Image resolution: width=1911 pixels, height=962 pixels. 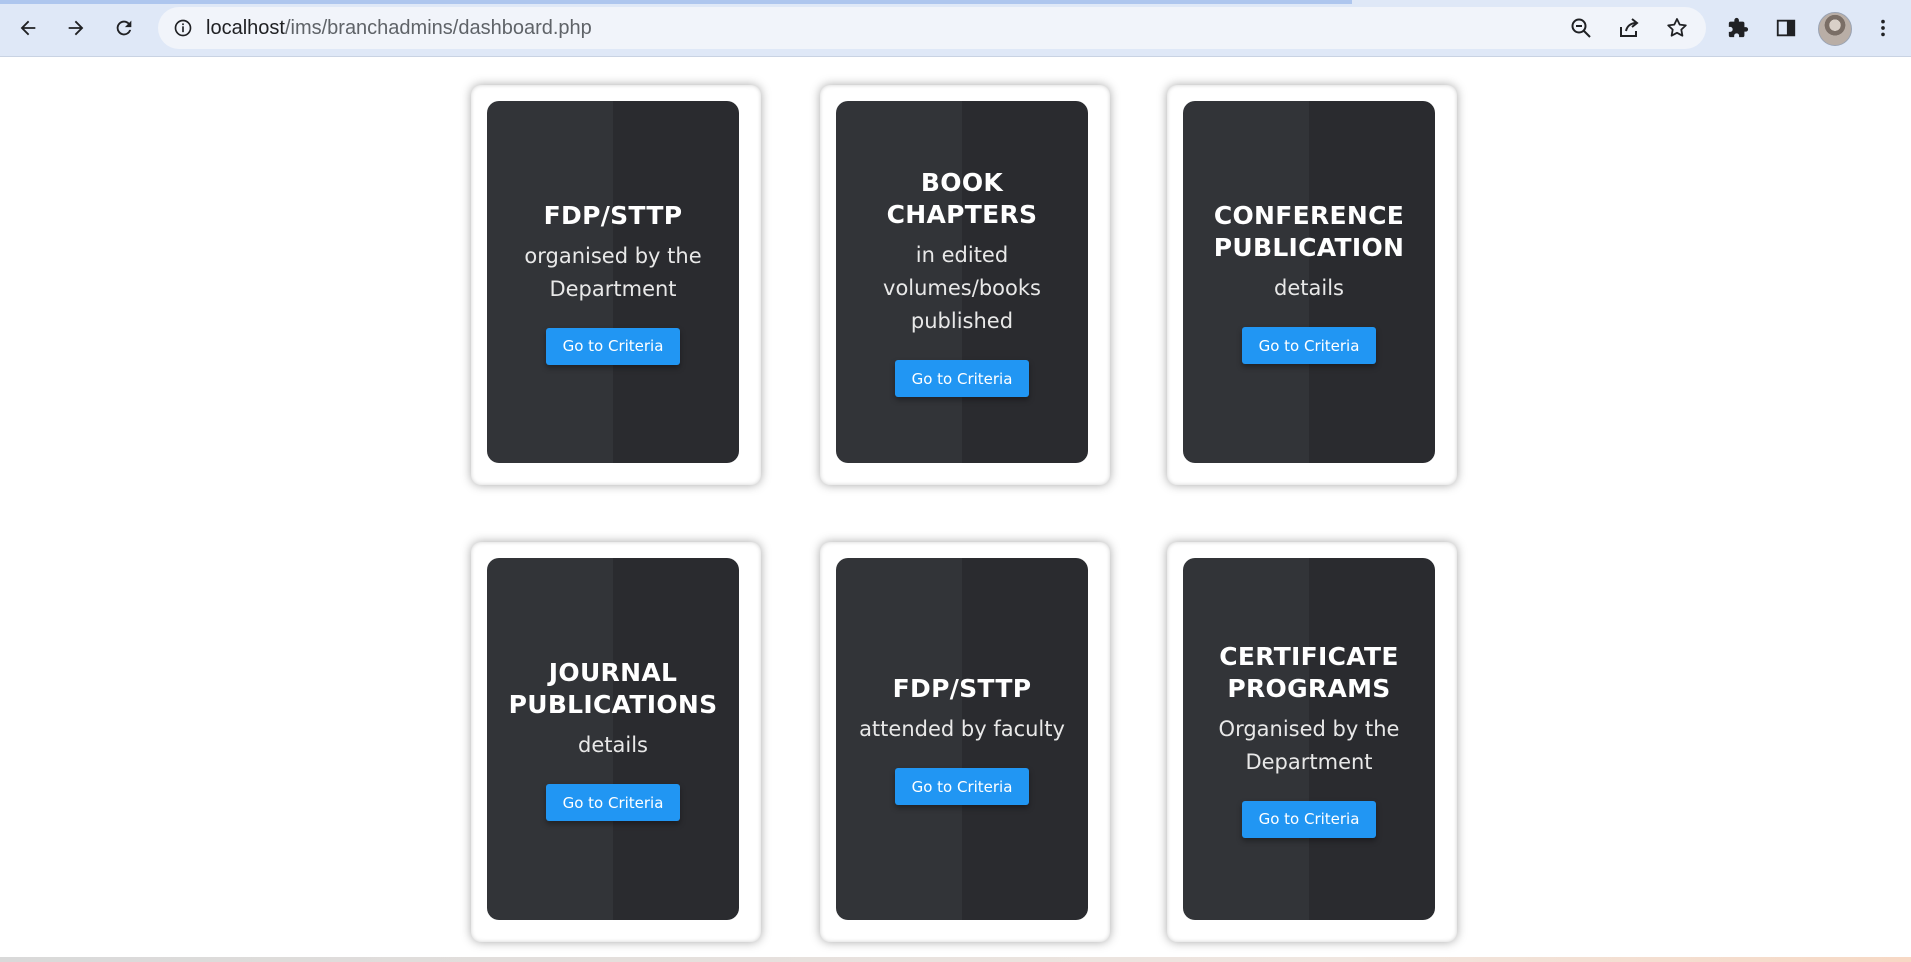 What do you see at coordinates (955, 959) in the screenshot?
I see `window-bottom-edge` at bounding box center [955, 959].